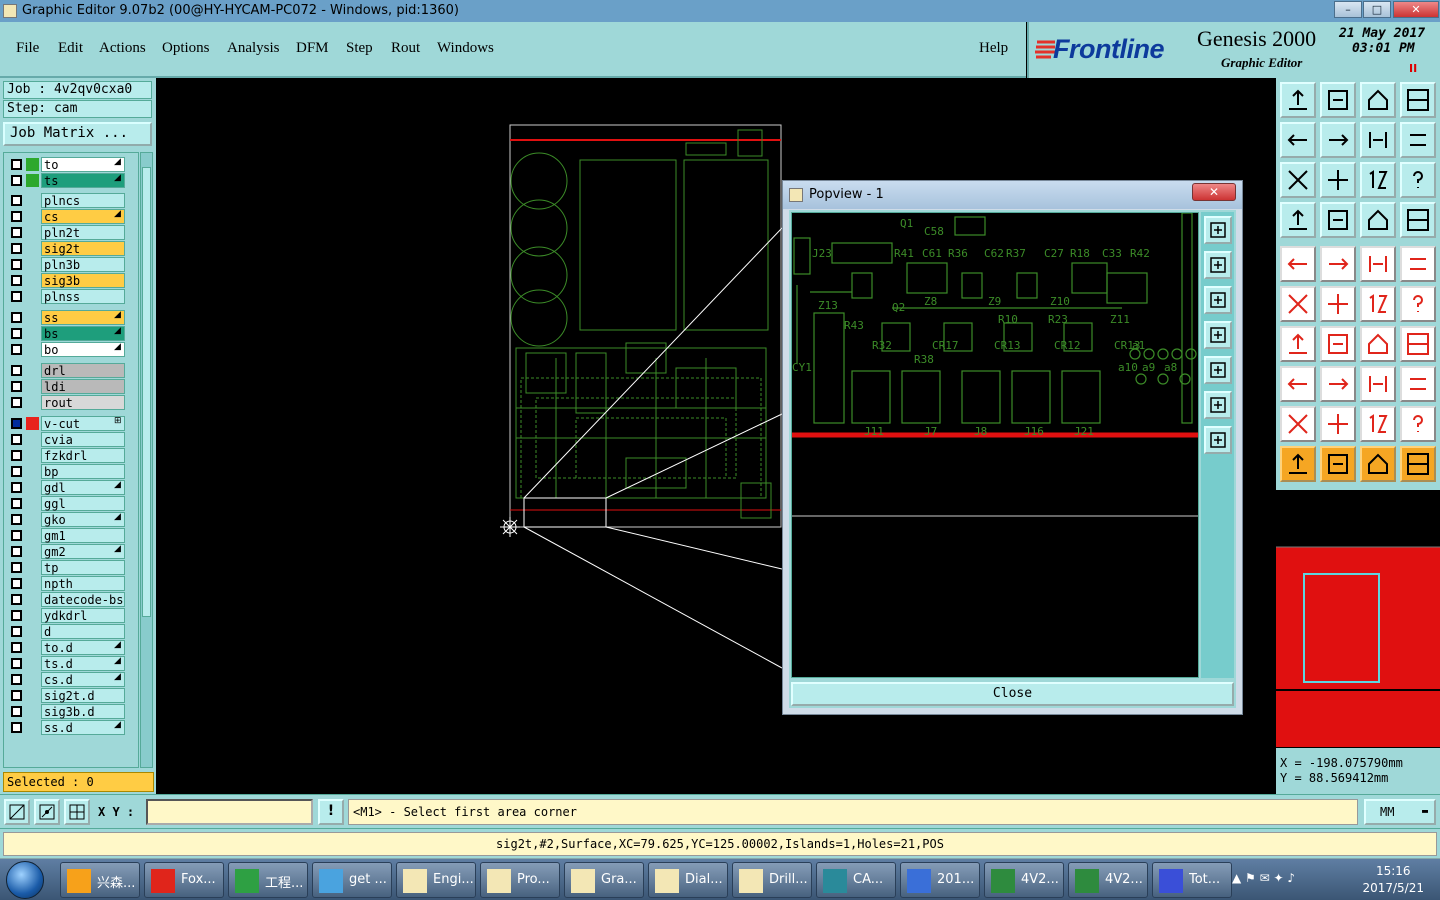 The height and width of the screenshot is (900, 1440). Describe the element at coordinates (83, 264) in the screenshot. I see `layer-name: pln3b` at that location.